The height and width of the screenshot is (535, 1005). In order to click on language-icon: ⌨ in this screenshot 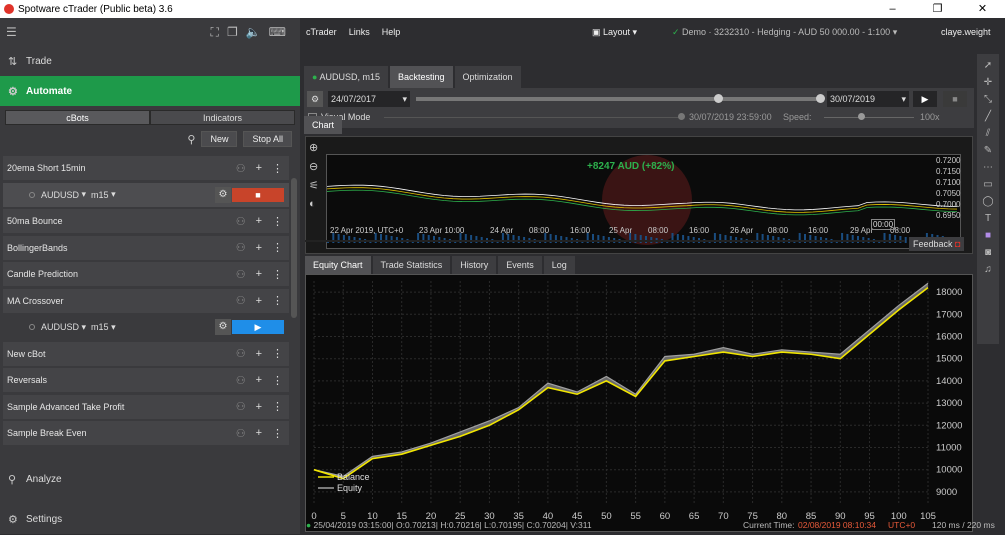, I will do `click(277, 32)`.